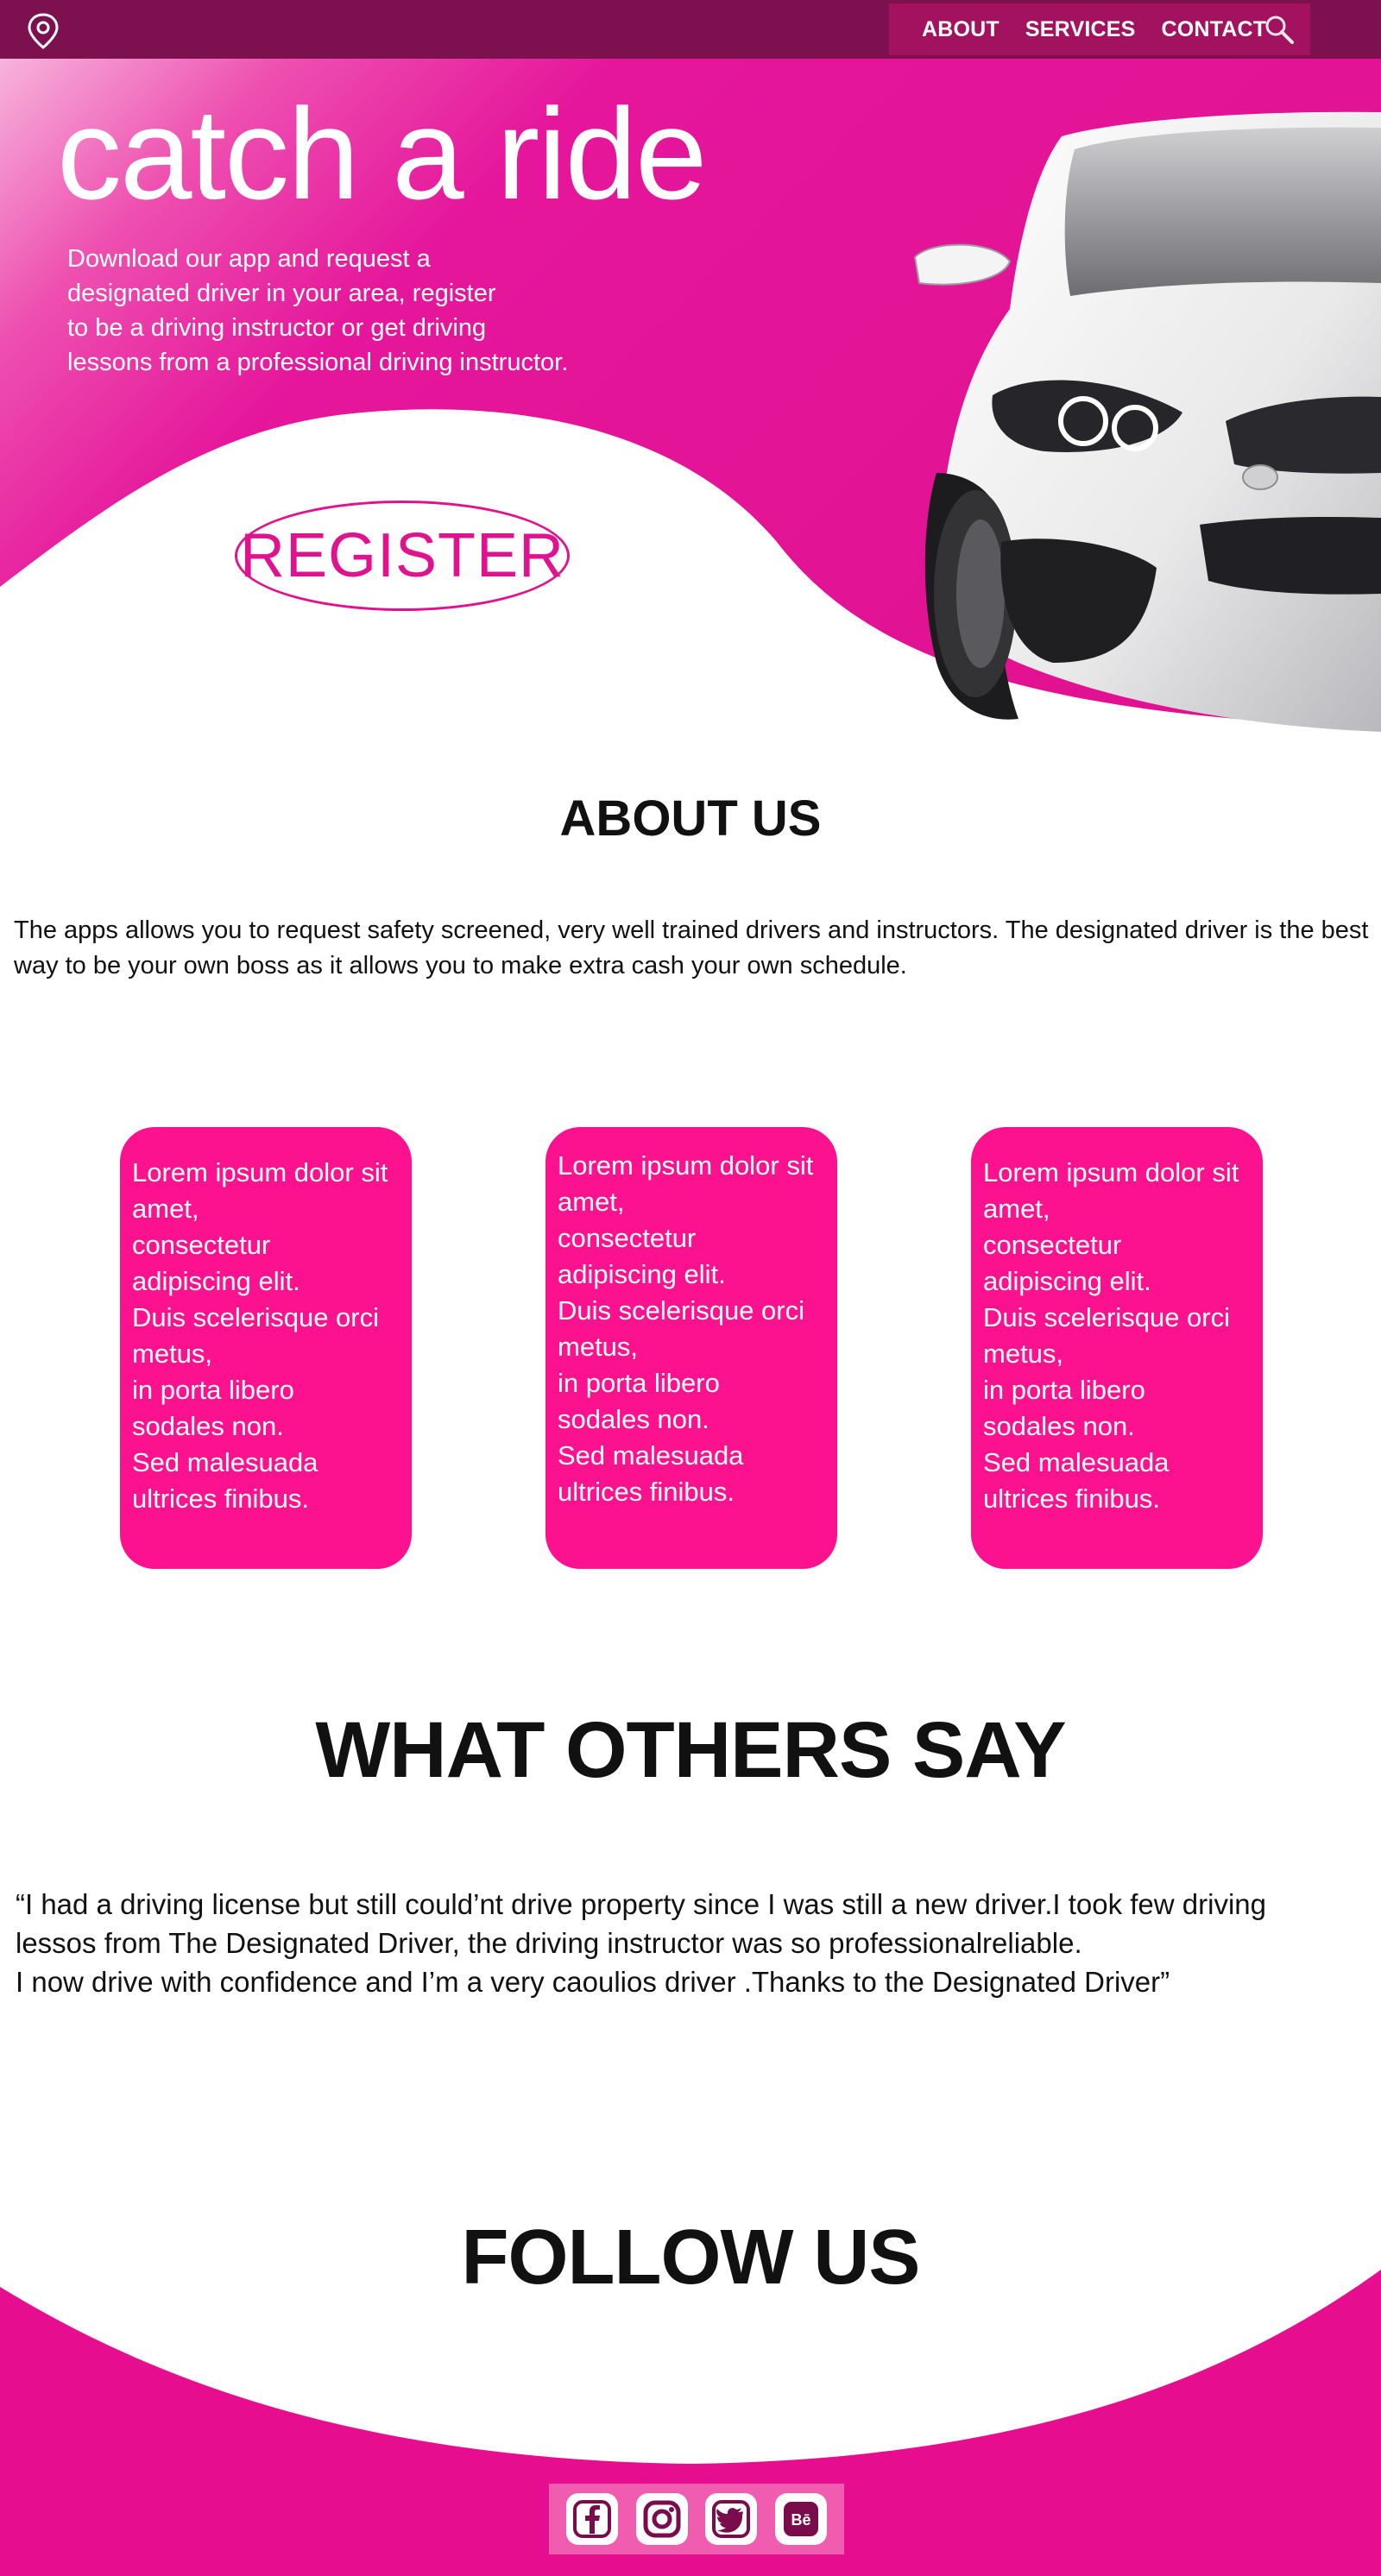 The image size is (1381, 2576). I want to click on nav-services: SERVICES, so click(1081, 30).